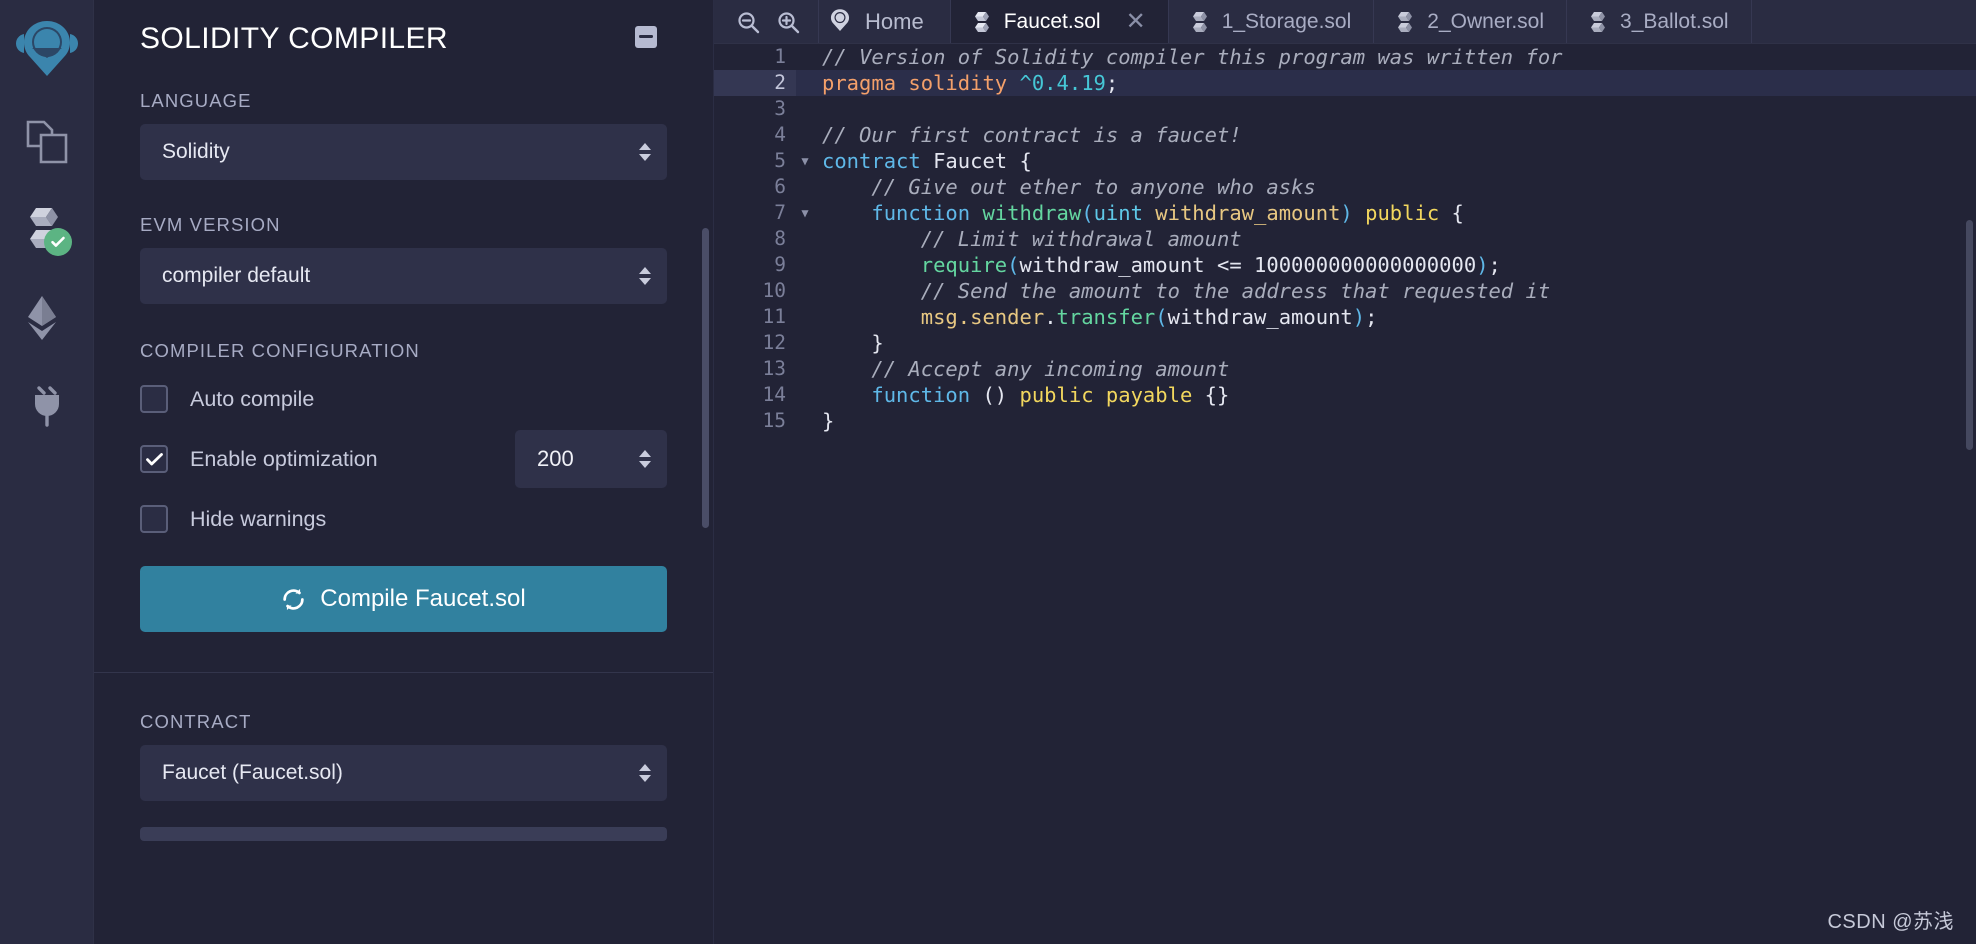 The height and width of the screenshot is (944, 1976). I want to click on line-number: 10, so click(774, 290).